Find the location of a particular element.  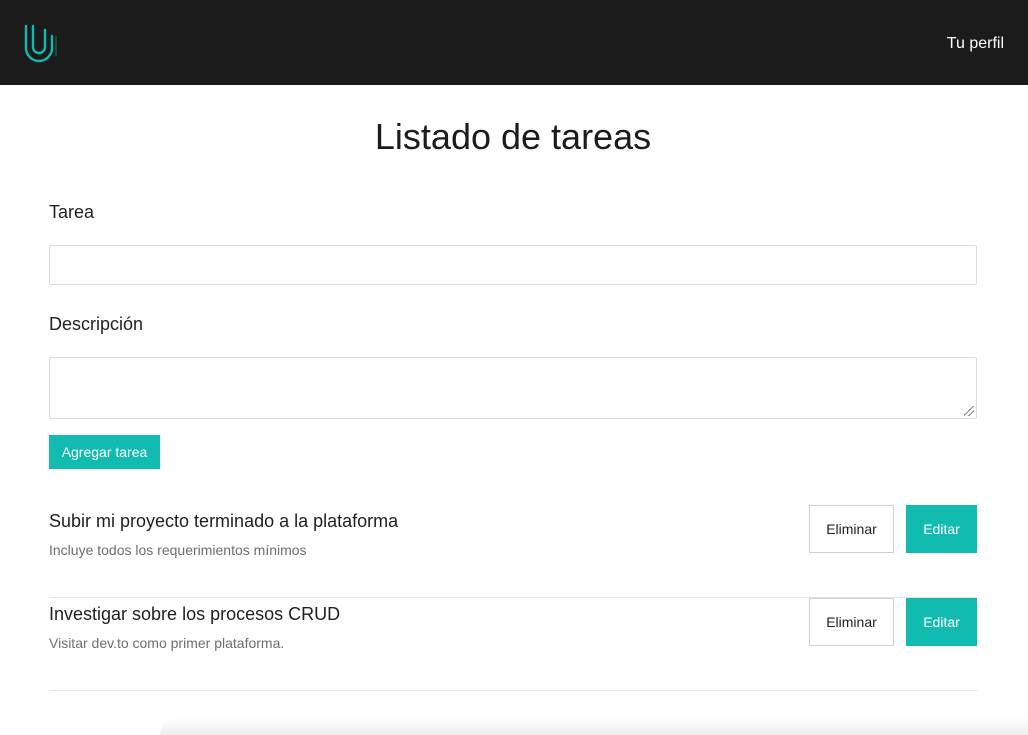

task-label: Tarea is located at coordinates (72, 212).